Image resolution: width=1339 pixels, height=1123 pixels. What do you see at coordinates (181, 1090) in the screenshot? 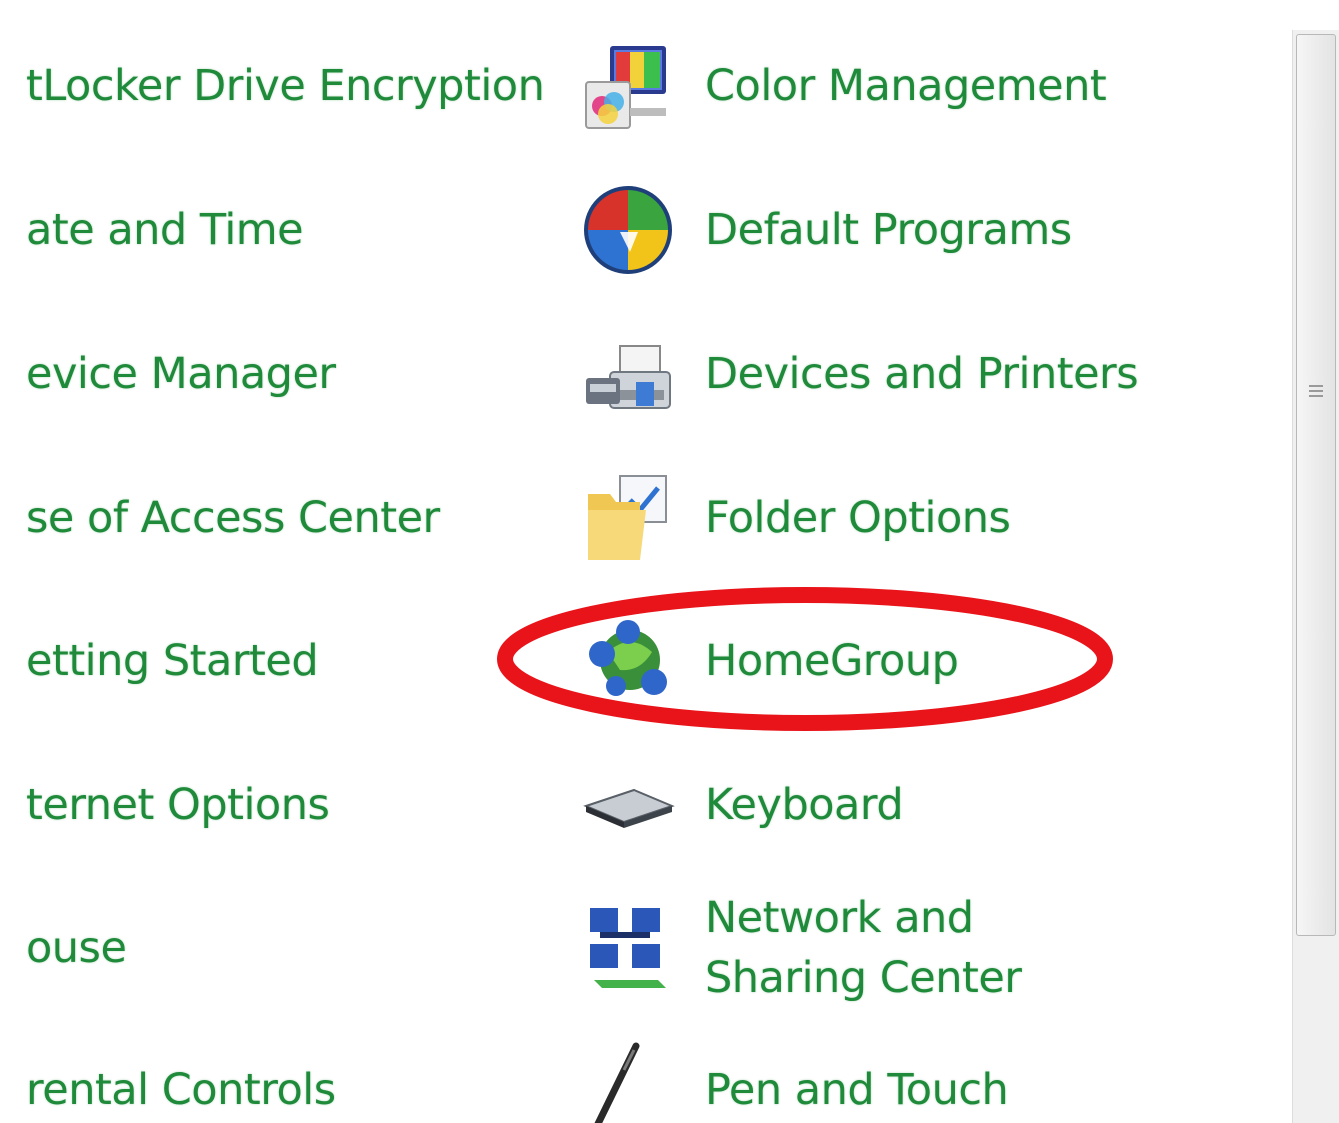
I see `left-item-parental-controls: rental Controls` at bounding box center [181, 1090].